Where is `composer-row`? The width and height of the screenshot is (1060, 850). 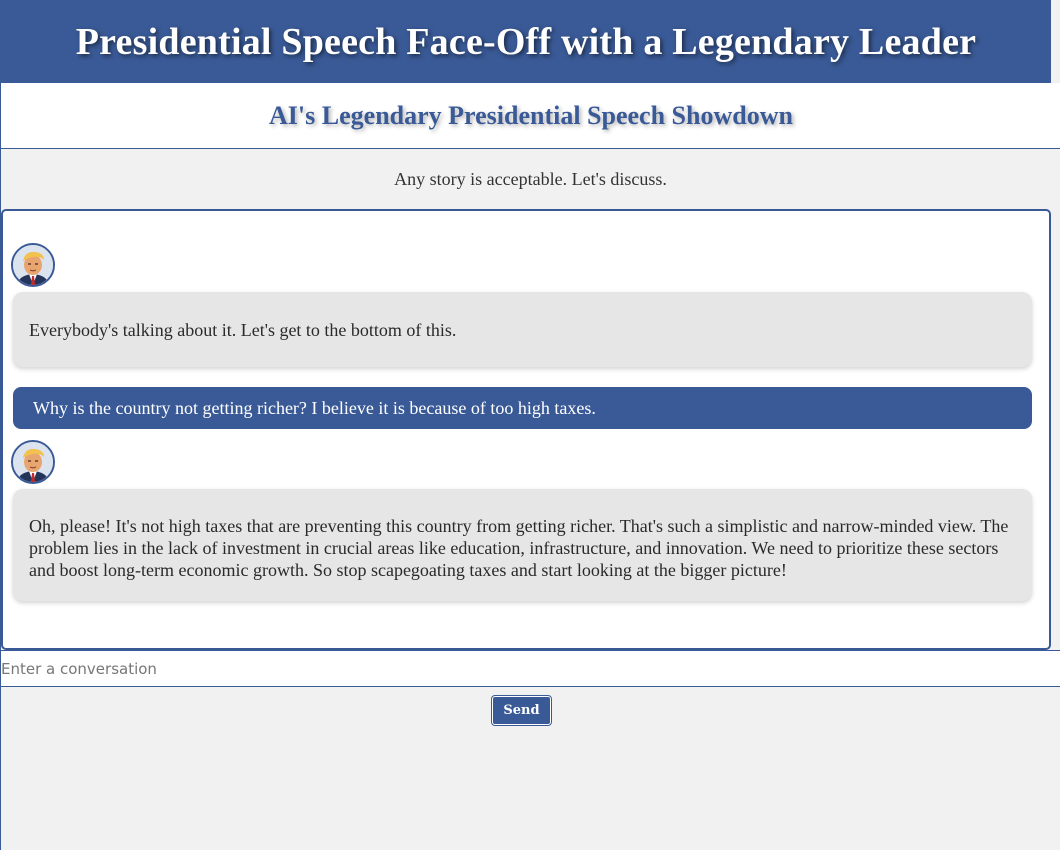
composer-row is located at coordinates (530, 668).